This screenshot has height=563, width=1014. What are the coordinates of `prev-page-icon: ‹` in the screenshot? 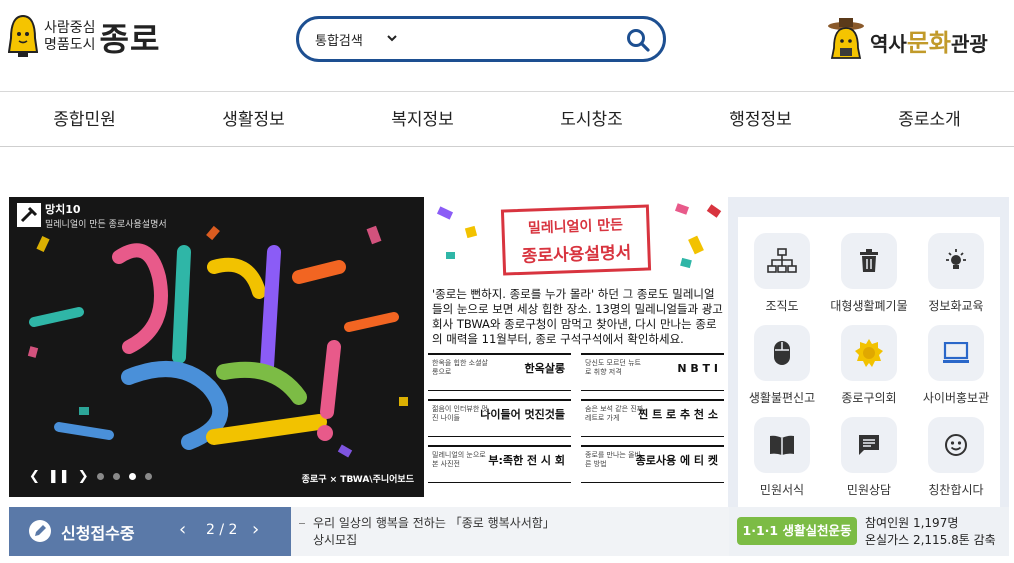 It's located at (182, 529).